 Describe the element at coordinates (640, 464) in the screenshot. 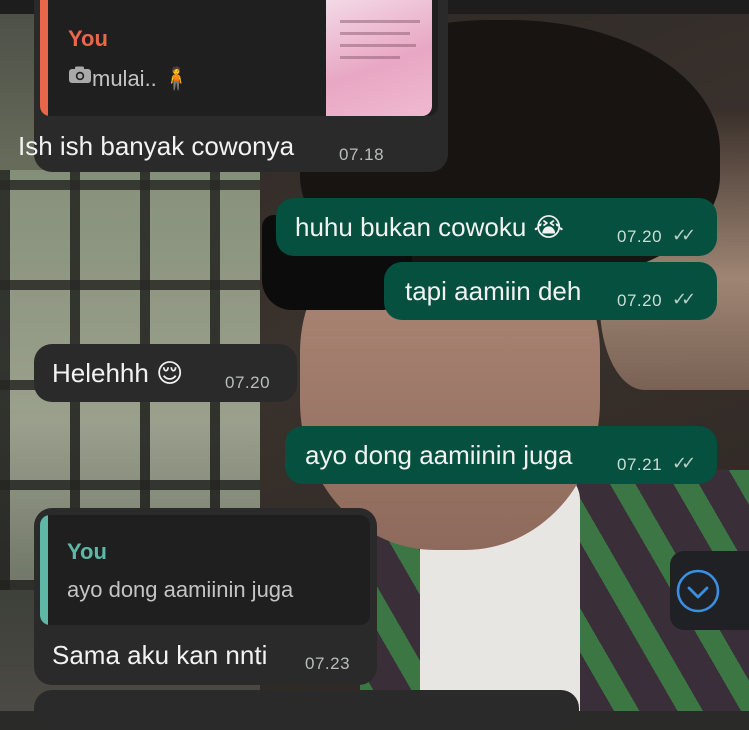

I see `message-time: 07.21` at that location.